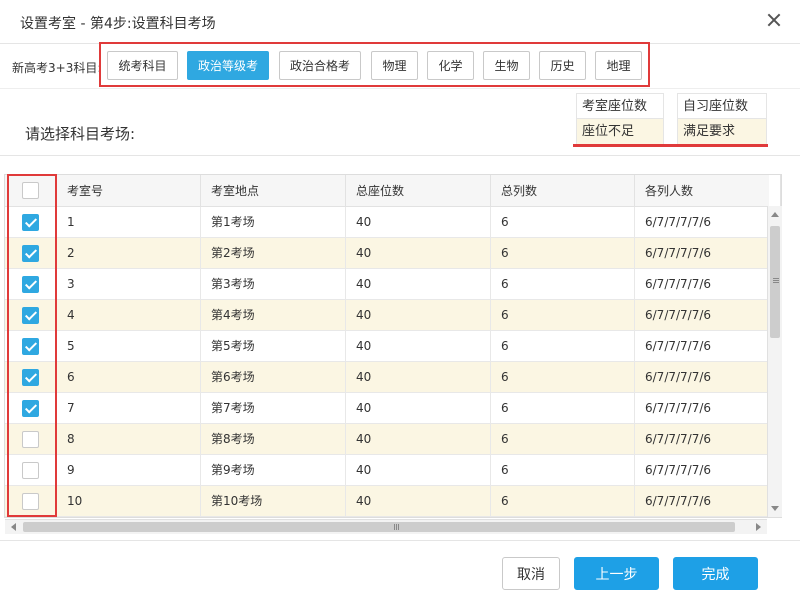 The image size is (800, 601). I want to click on column-header: 总列数, so click(563, 191).